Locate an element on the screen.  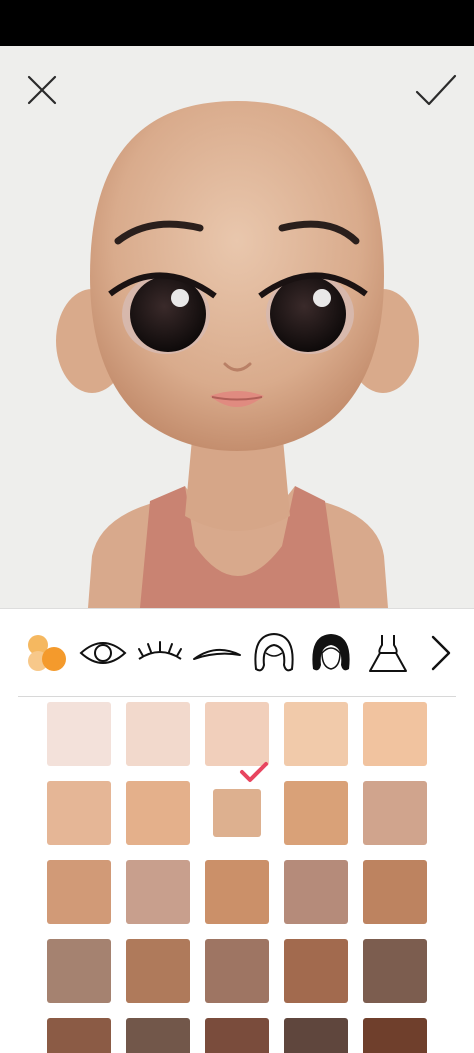
eye-icon is located at coordinates (103, 653).